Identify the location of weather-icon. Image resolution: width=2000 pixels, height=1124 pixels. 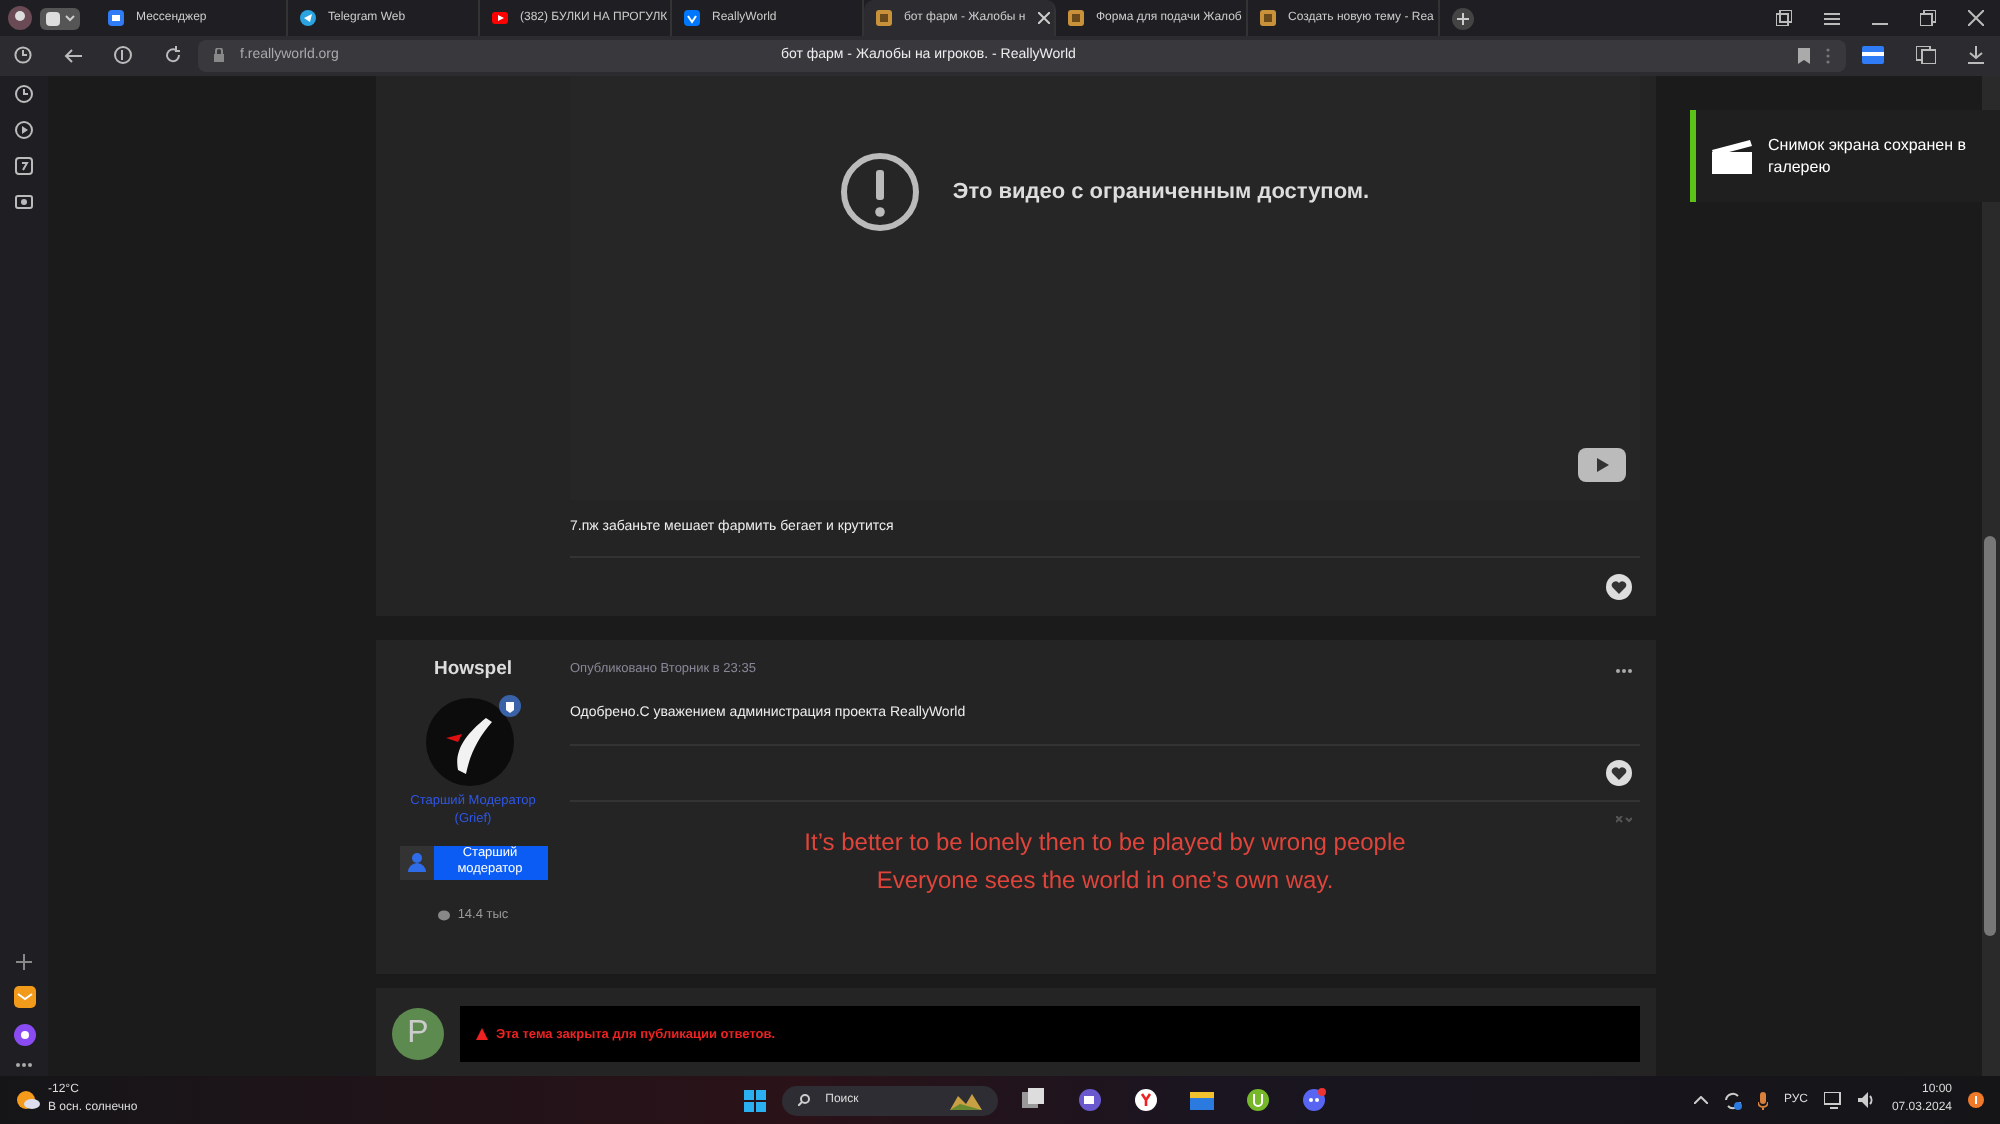
(28, 1100).